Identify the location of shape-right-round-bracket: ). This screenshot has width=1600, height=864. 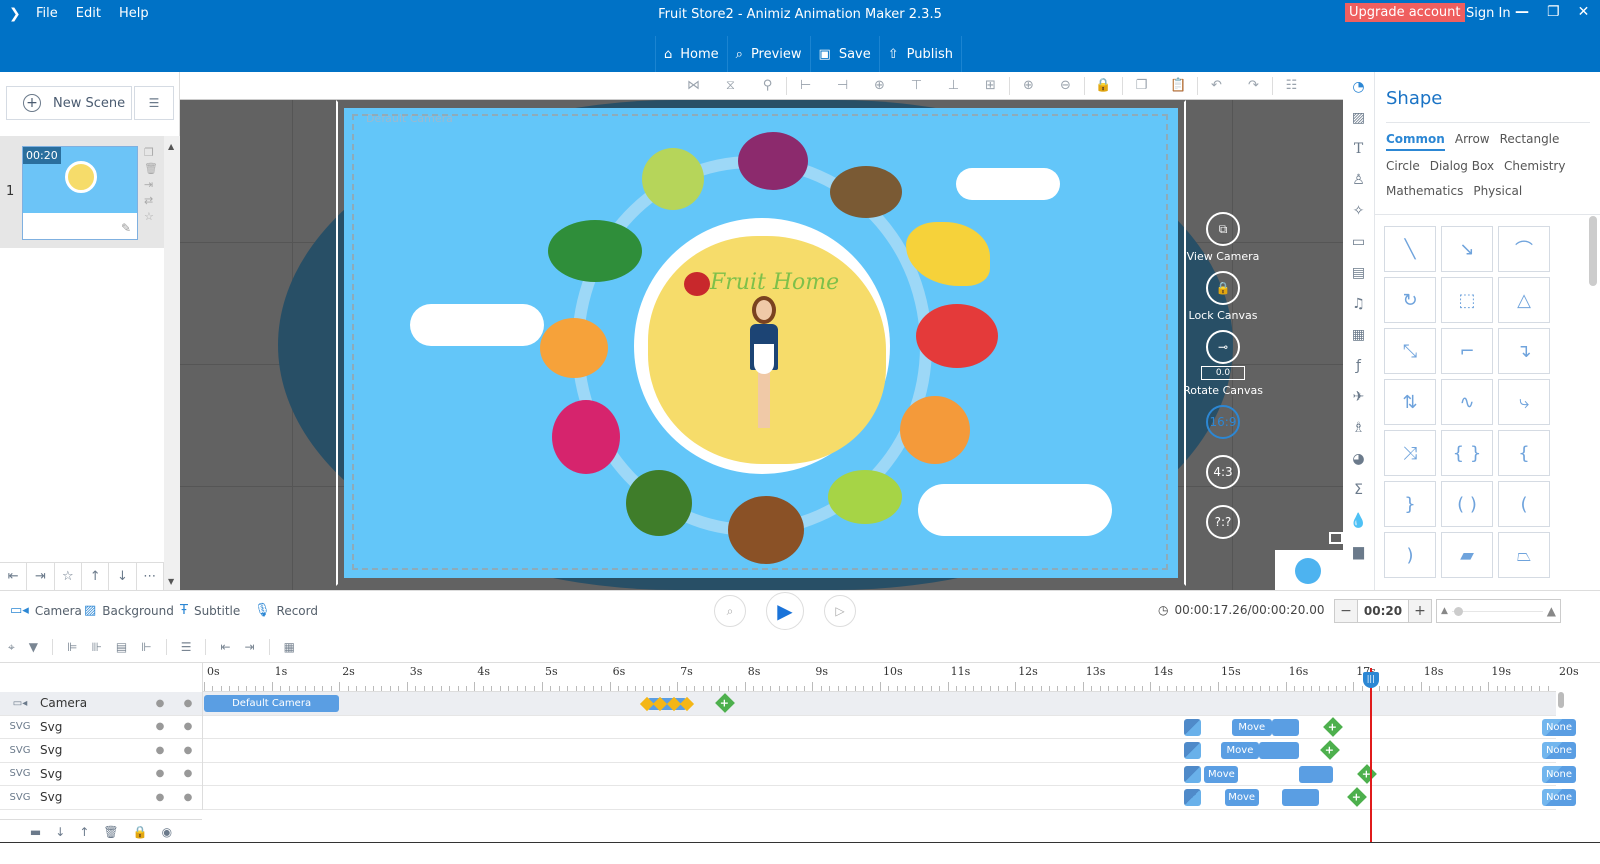
(1410, 555).